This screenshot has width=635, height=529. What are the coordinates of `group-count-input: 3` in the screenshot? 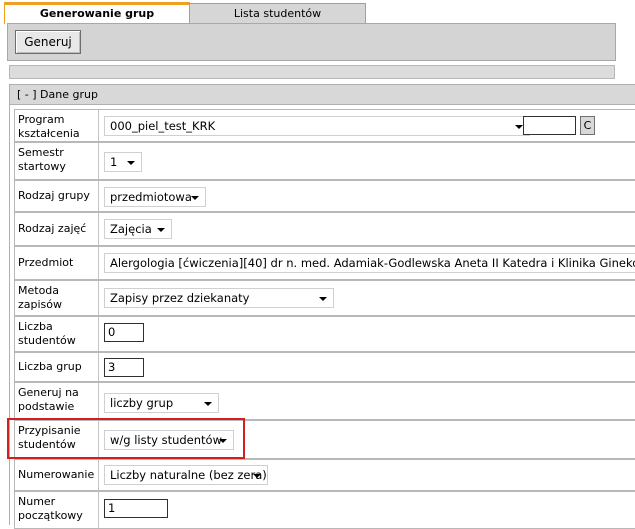 It's located at (124, 367).